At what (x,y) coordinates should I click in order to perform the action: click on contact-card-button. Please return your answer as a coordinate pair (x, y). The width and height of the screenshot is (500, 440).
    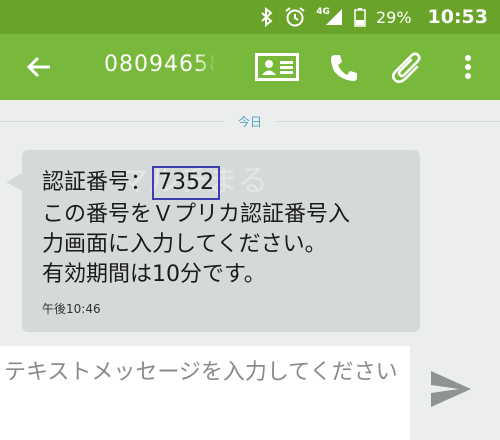
    Looking at the image, I should click on (277, 67).